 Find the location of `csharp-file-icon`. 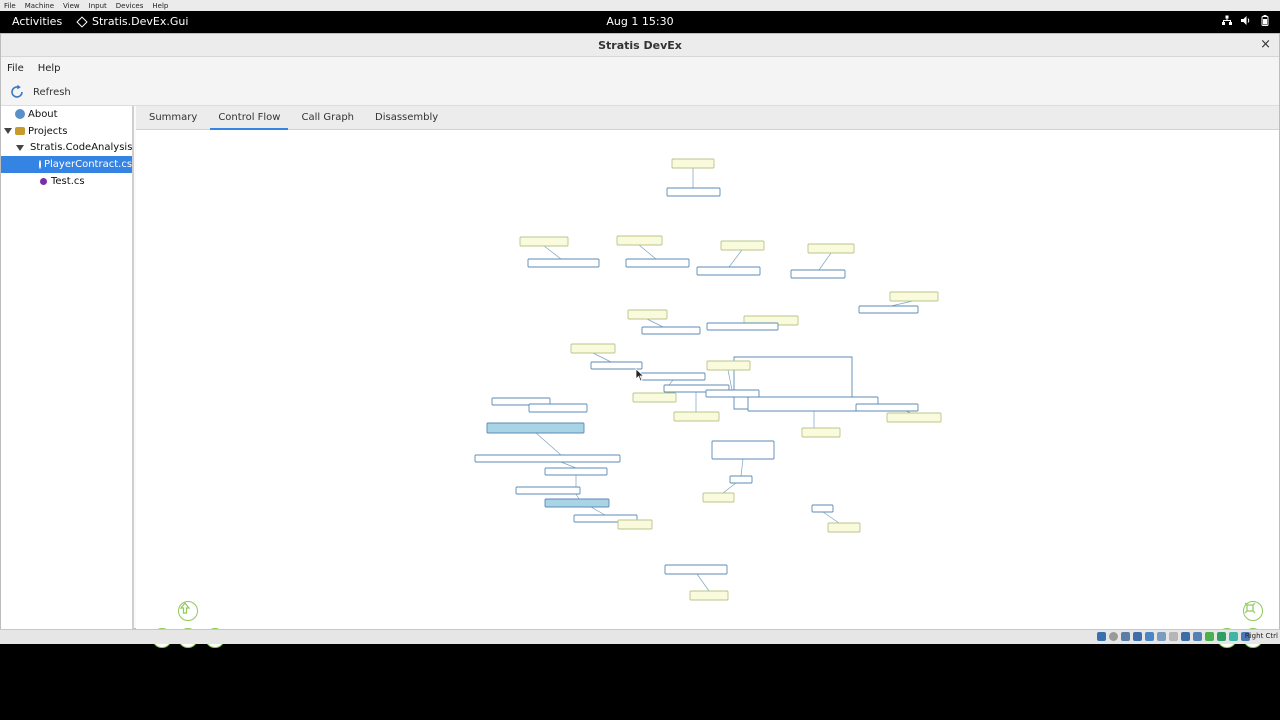

csharp-file-icon is located at coordinates (40, 164).